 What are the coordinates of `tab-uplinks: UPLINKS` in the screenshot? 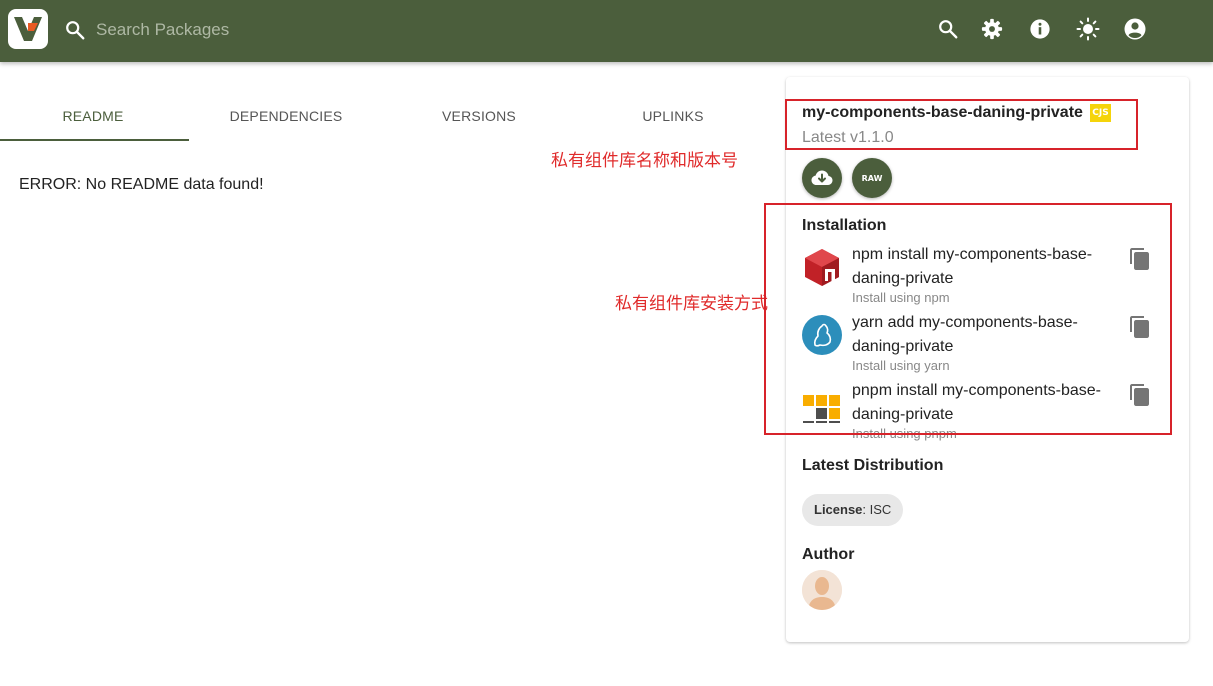 It's located at (673, 116).